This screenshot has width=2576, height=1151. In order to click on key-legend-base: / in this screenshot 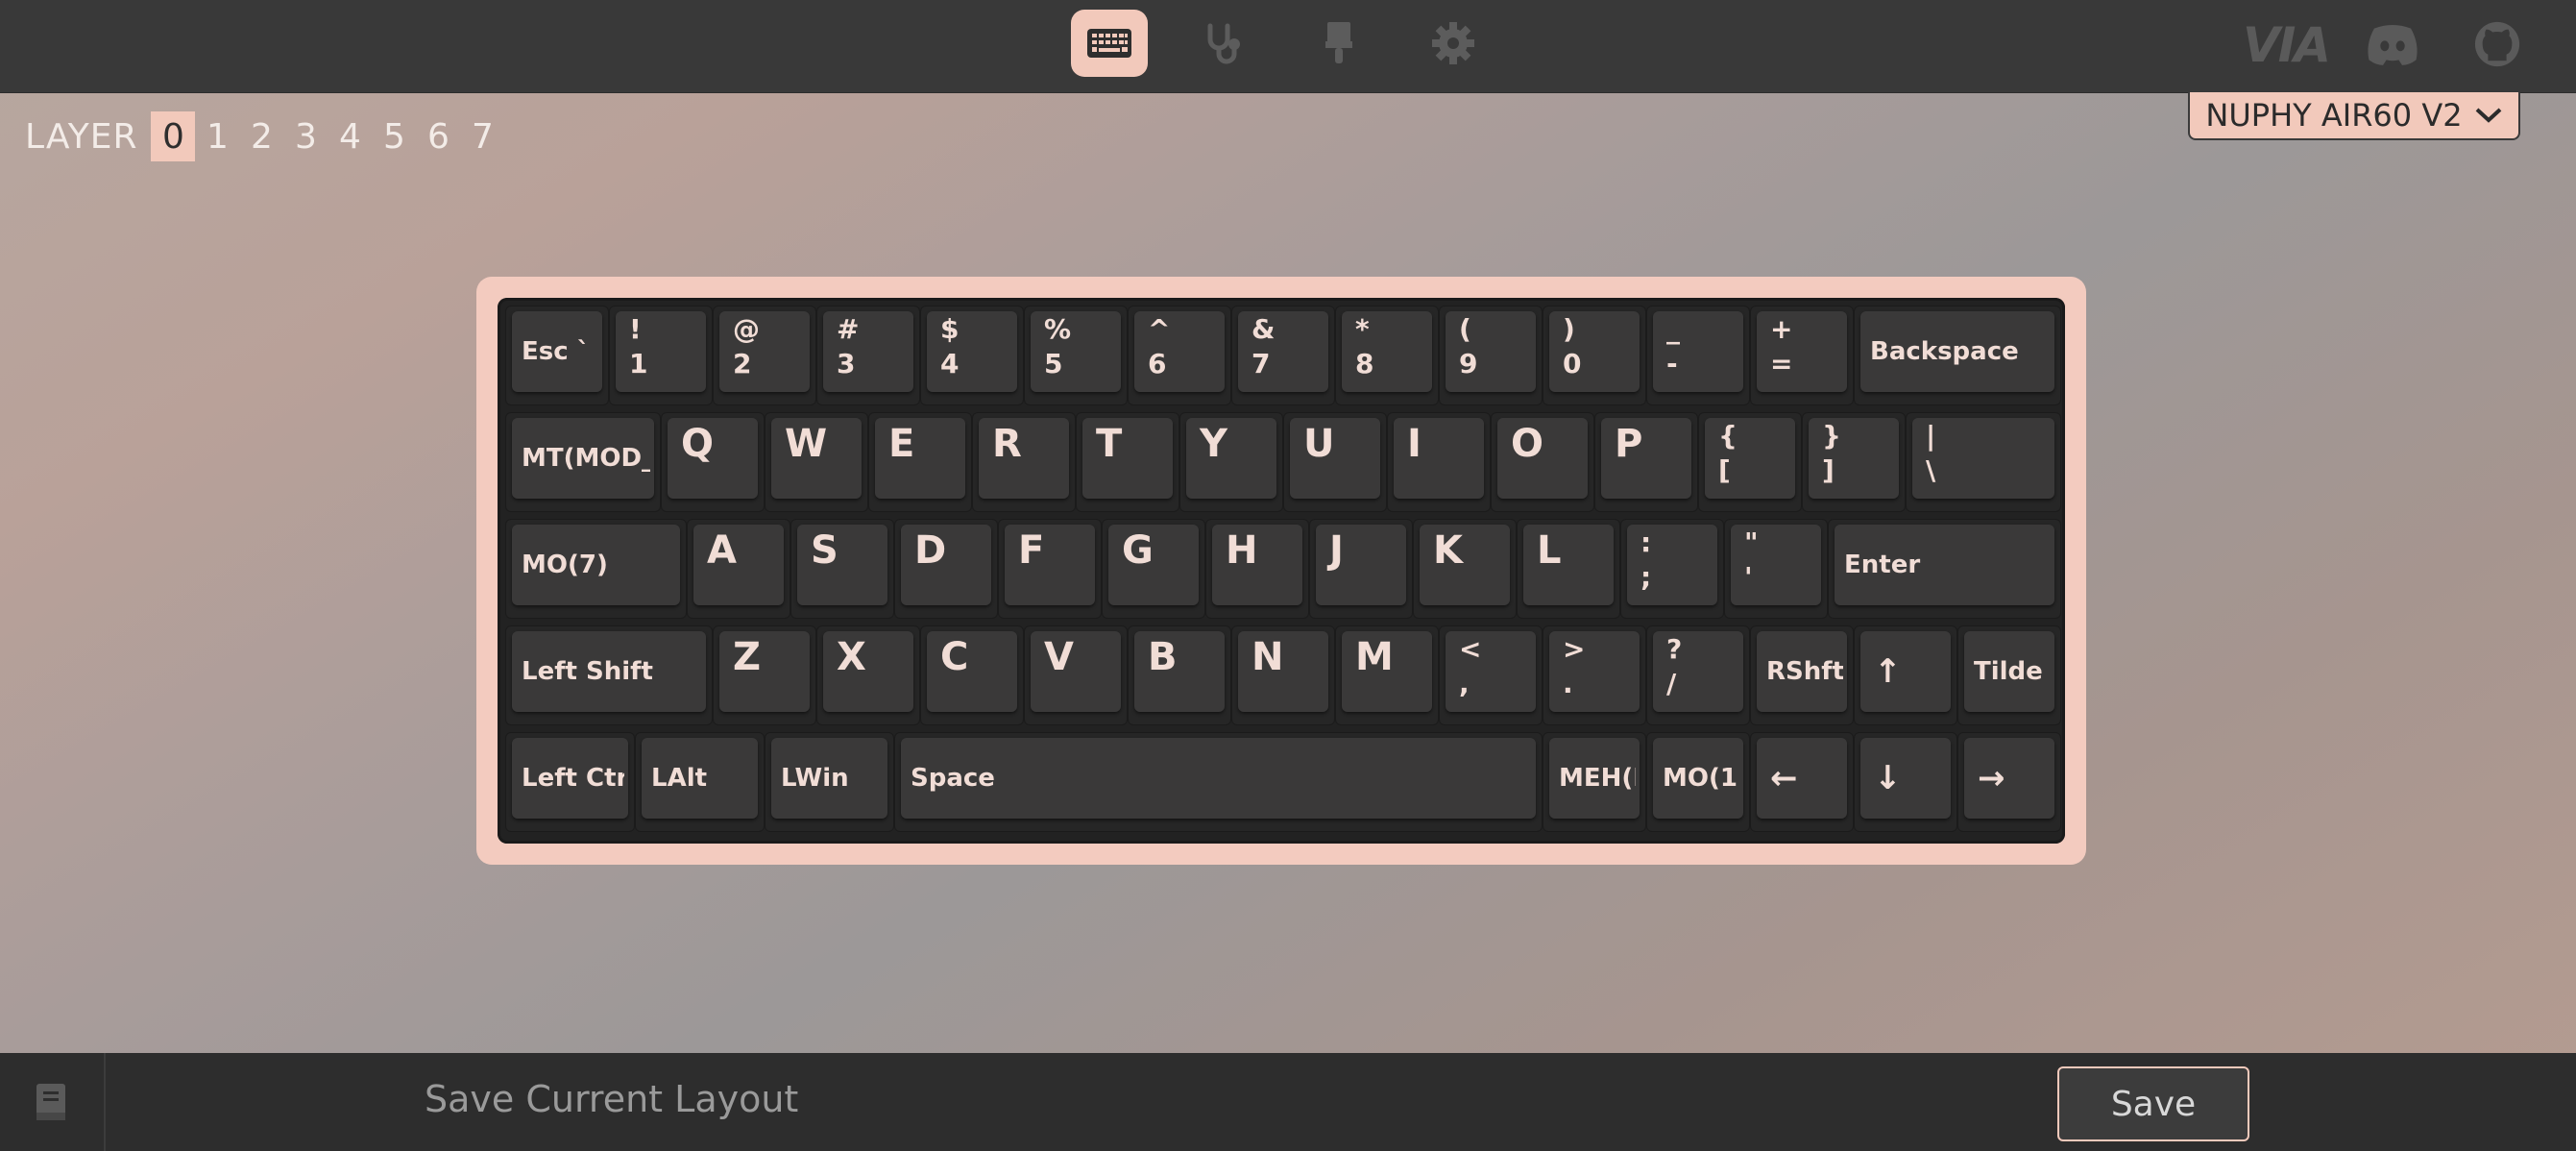, I will do `click(1672, 684)`.